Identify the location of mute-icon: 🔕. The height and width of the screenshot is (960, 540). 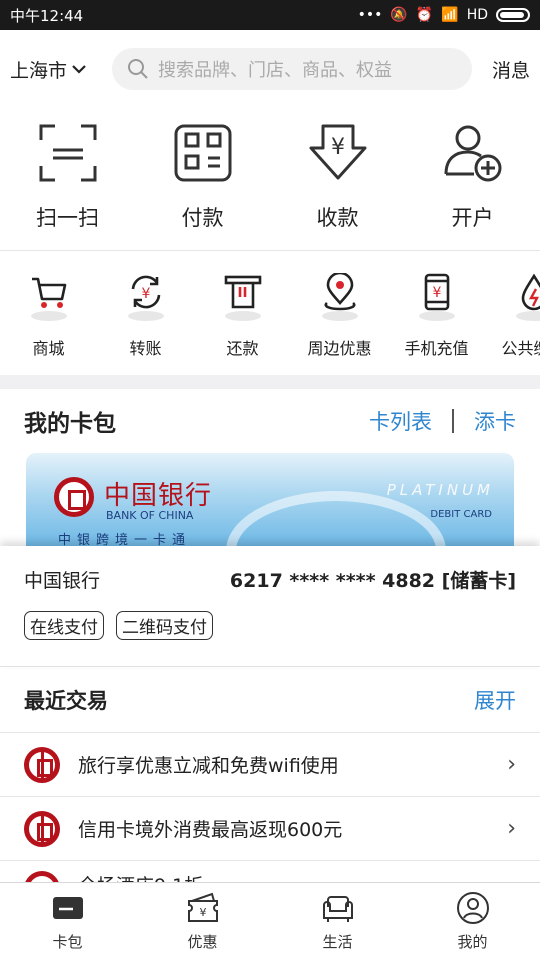
(399, 15).